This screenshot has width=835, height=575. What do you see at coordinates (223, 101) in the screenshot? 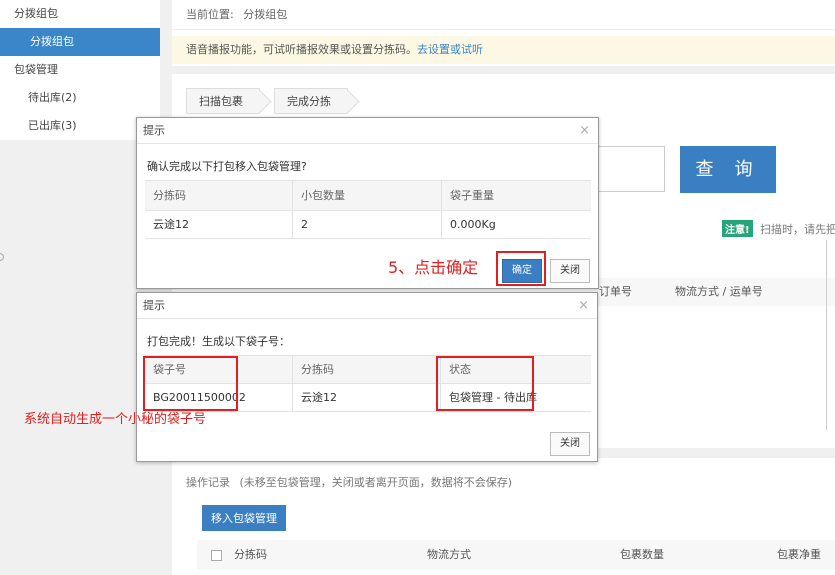
I see `step-scan-parcel: 扫描包裹` at bounding box center [223, 101].